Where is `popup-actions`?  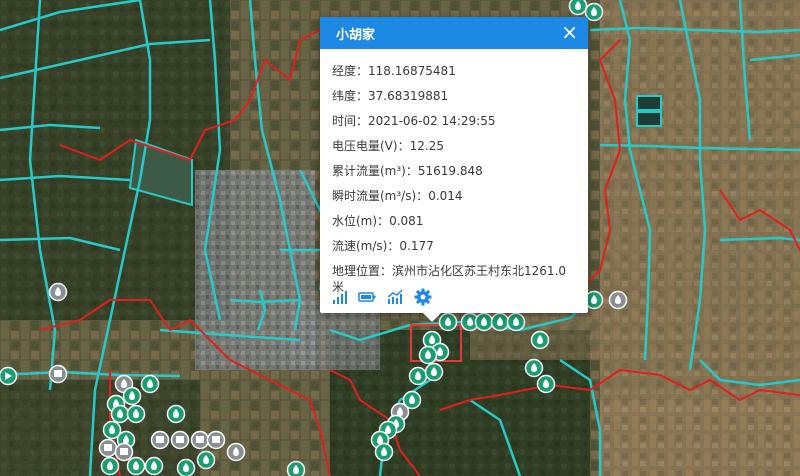 popup-actions is located at coordinates (382, 297).